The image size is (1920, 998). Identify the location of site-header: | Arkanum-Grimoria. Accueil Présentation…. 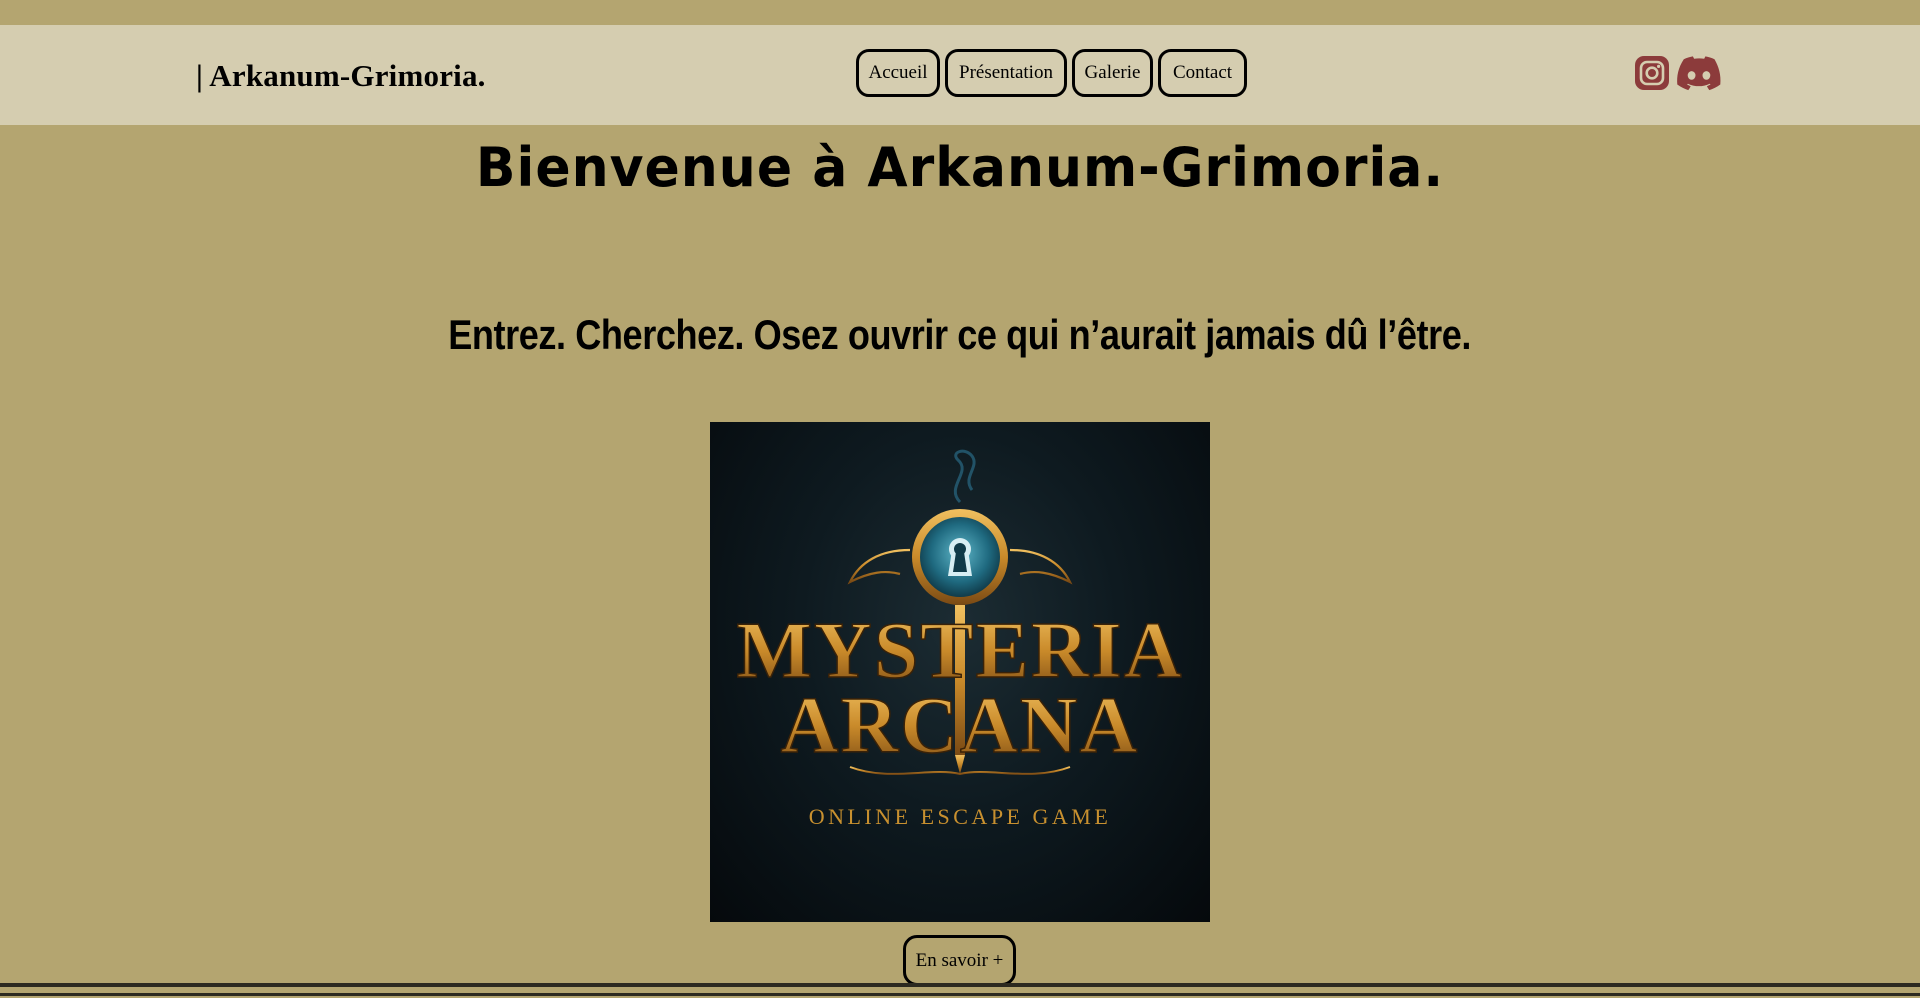
(960, 75).